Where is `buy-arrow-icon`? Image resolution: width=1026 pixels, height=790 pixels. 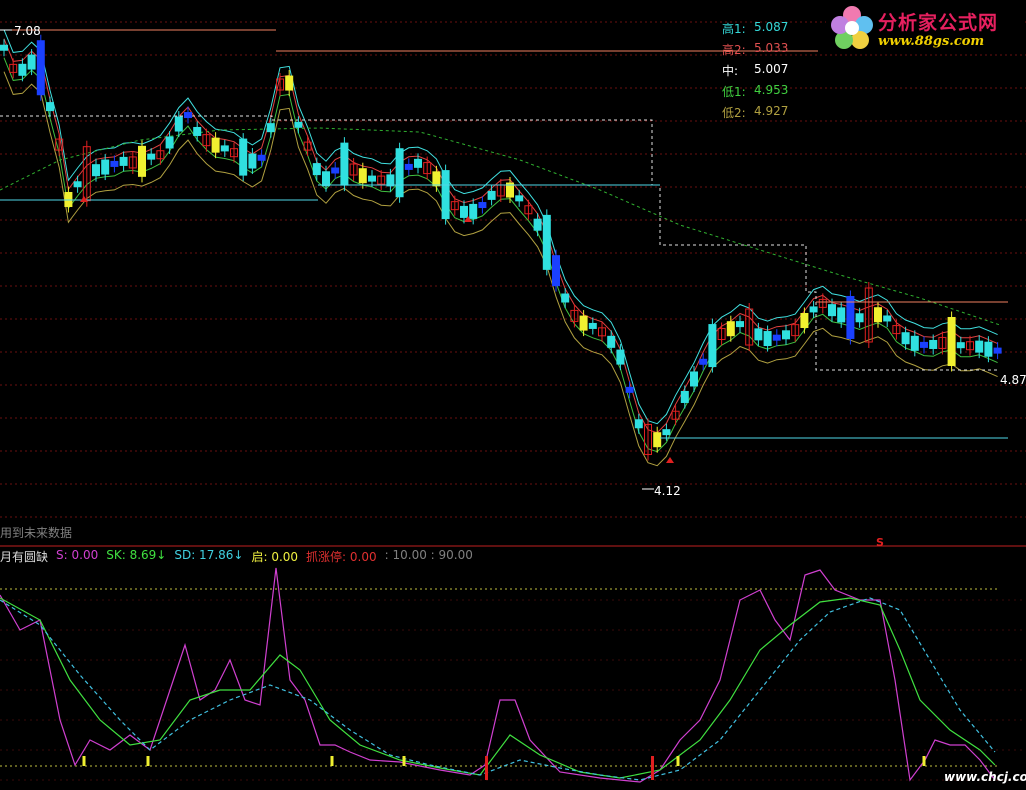
buy-arrow-icon is located at coordinates (670, 460).